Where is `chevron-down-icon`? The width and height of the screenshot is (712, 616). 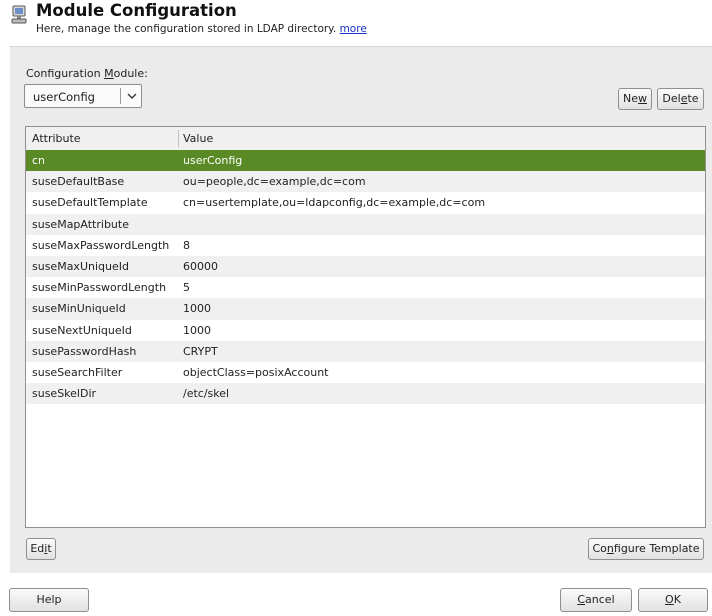 chevron-down-icon is located at coordinates (132, 96).